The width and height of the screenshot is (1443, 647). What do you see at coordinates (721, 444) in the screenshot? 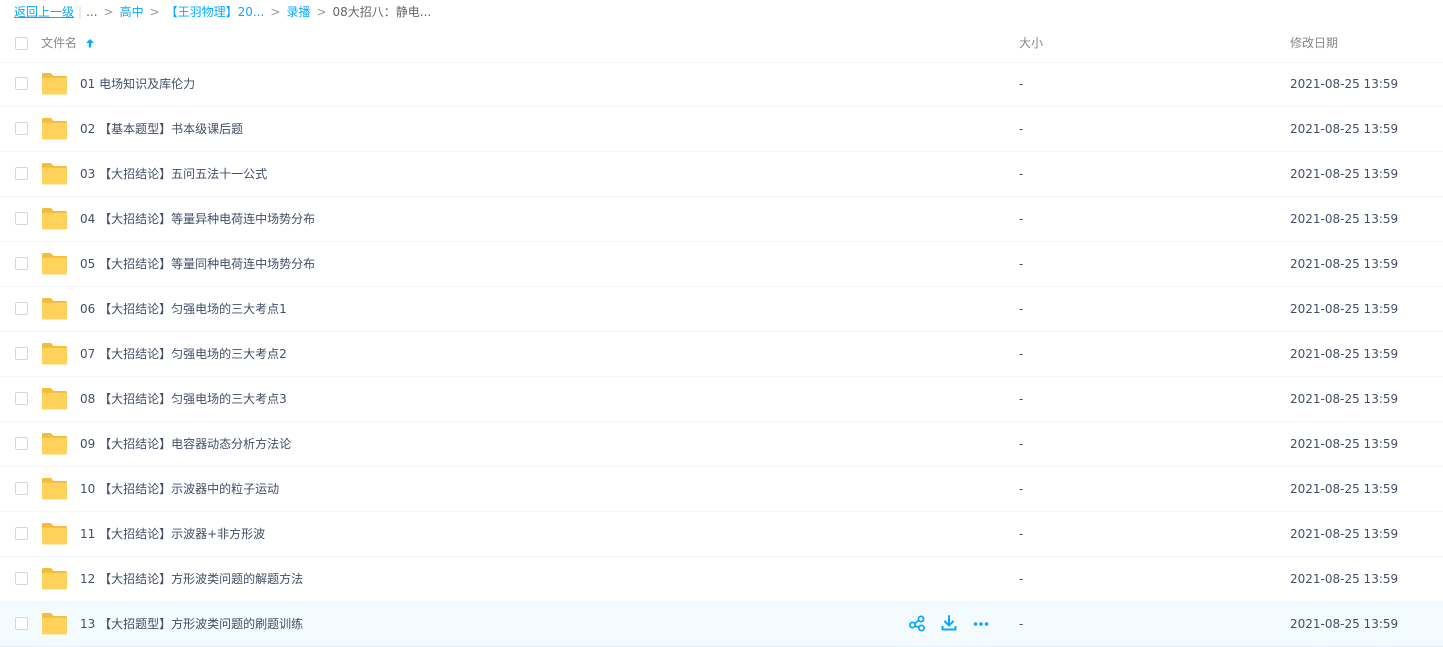
I see `file-row: 09 【大招结论】电容器动态分析方法论 - 2021-08-25 13:59` at bounding box center [721, 444].